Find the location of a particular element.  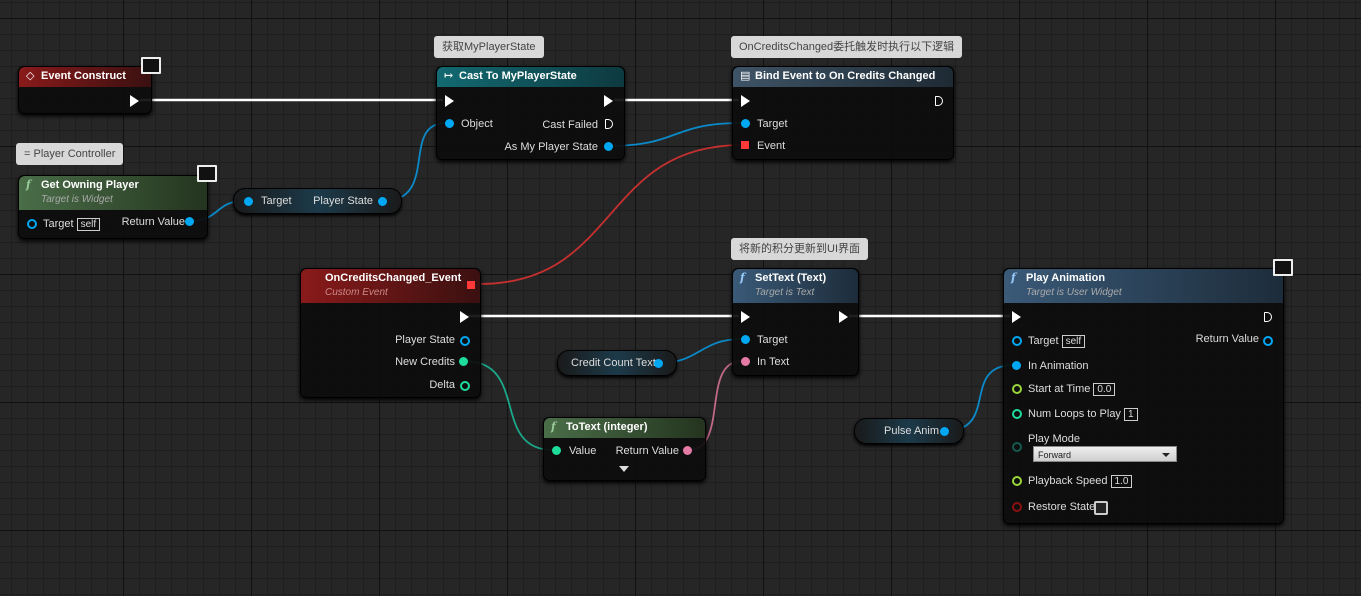

node-subtitle: Custom Event is located at coordinates (356, 292).